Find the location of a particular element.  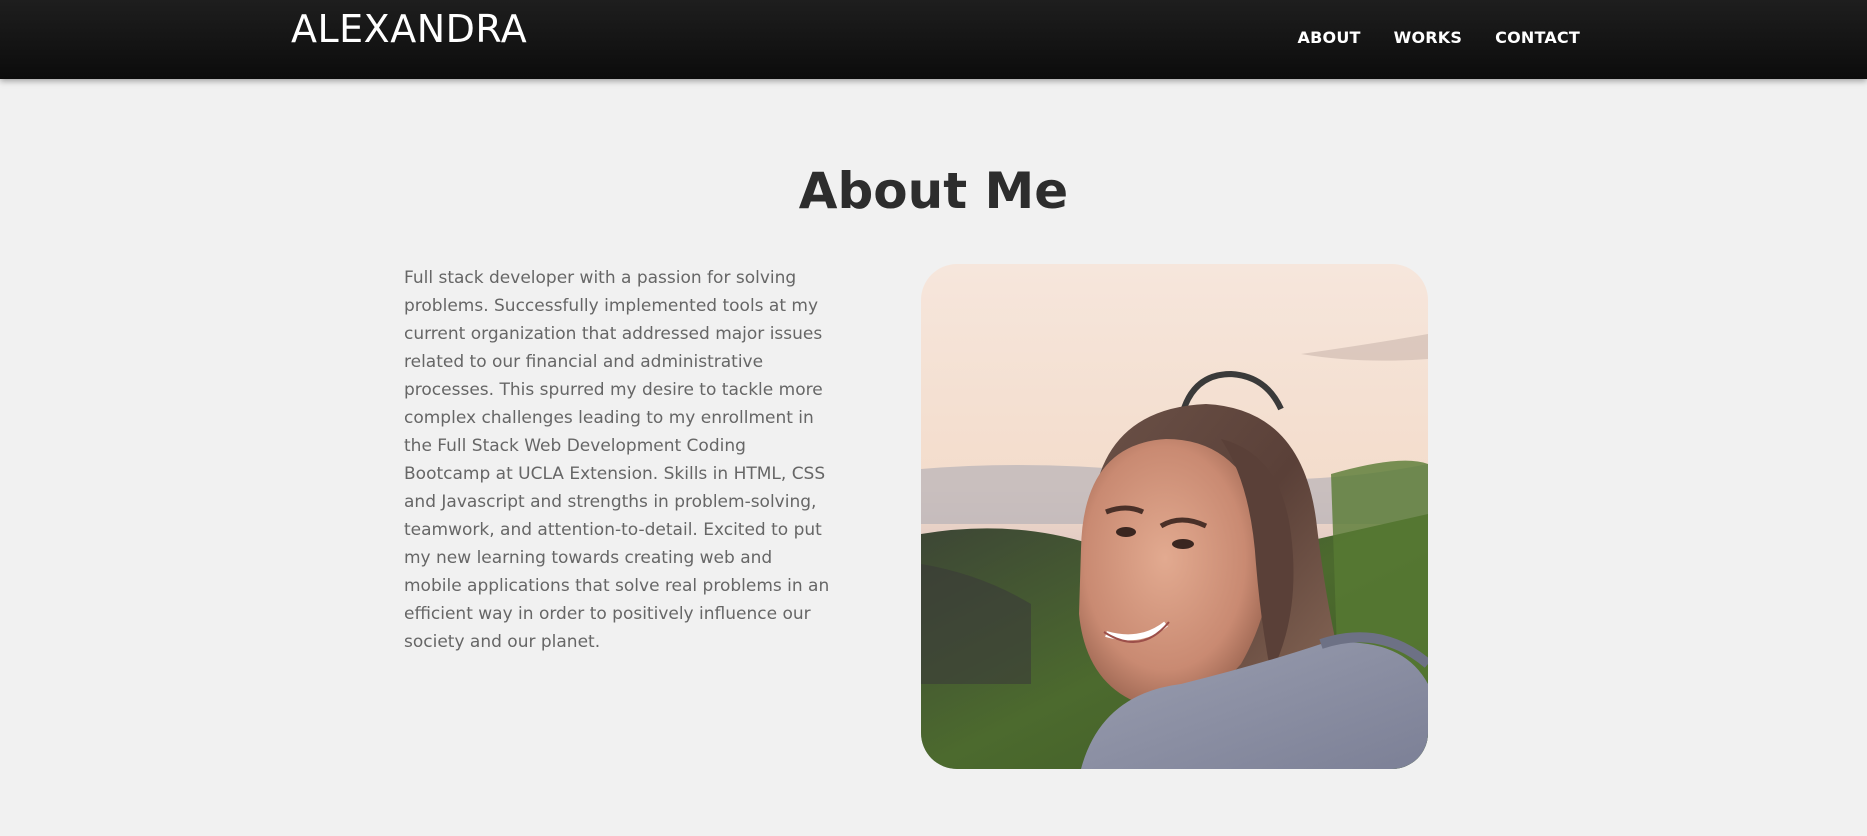

nav-works-link: WORKS is located at coordinates (1428, 38).